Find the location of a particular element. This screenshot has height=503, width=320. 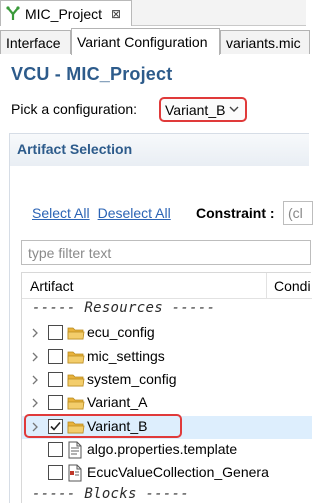

configuration-select: Variant_B is located at coordinates (203, 109).